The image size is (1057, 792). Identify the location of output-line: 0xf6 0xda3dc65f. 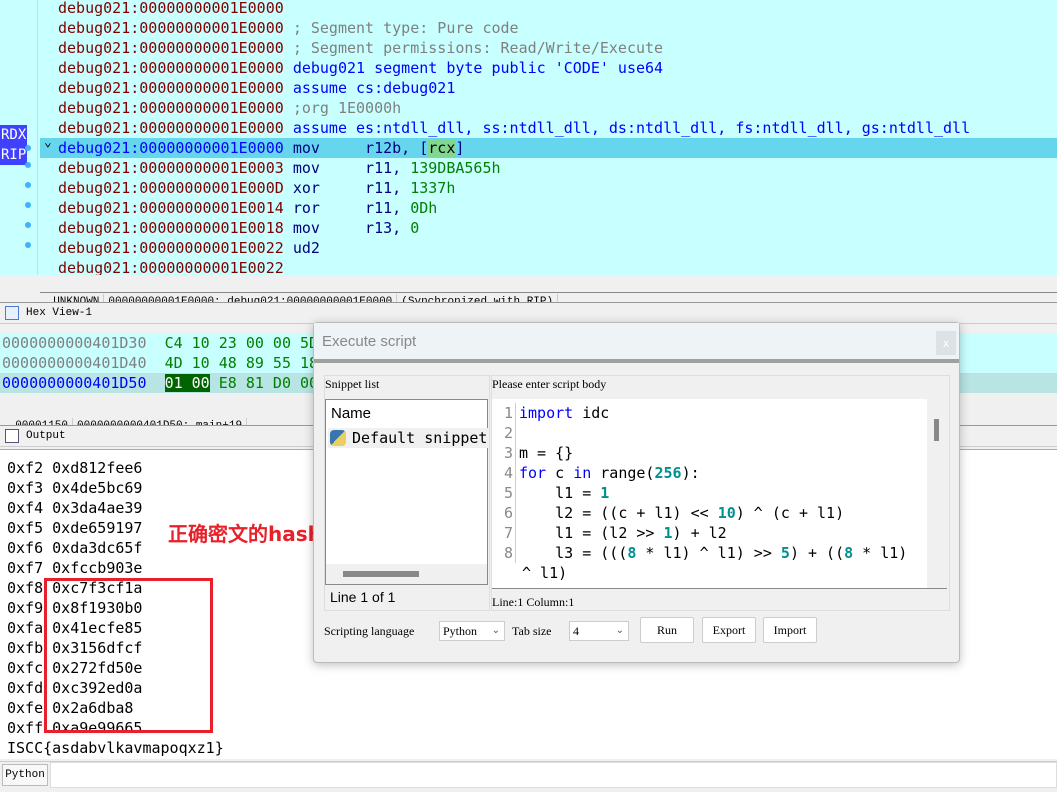
(75, 548).